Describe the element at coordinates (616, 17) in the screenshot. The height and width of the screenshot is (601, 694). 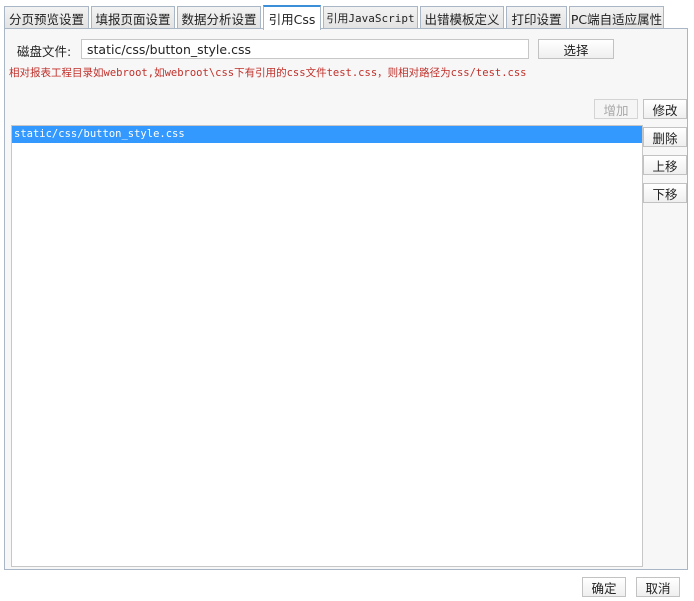
I see `tab-pc-adaptive-properties: PC端自适应属性` at that location.